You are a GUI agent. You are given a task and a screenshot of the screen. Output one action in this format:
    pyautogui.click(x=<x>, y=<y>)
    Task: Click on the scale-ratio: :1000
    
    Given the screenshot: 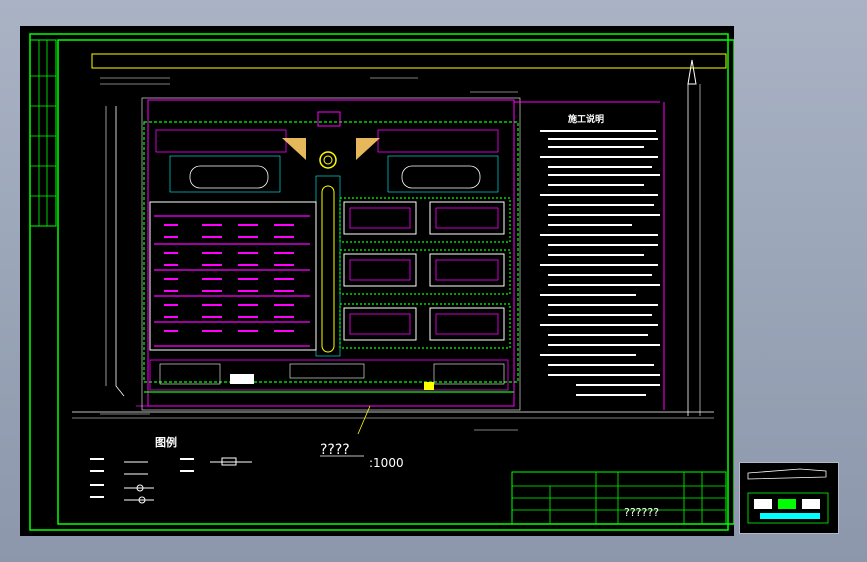 What is the action you would take?
    pyautogui.click(x=386, y=463)
    